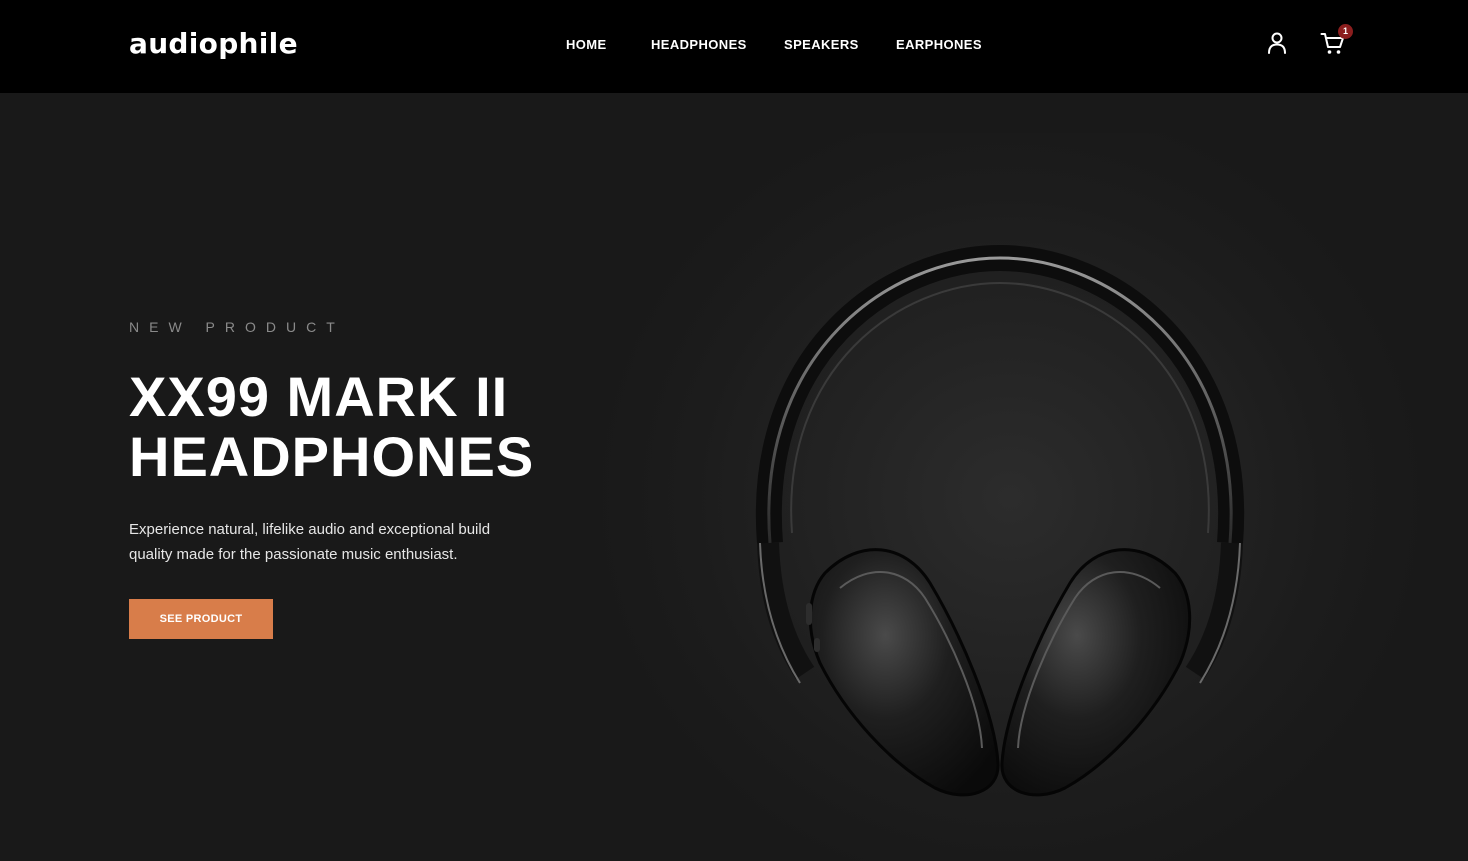  I want to click on nav-headphones: HEADPHONES, so click(699, 44).